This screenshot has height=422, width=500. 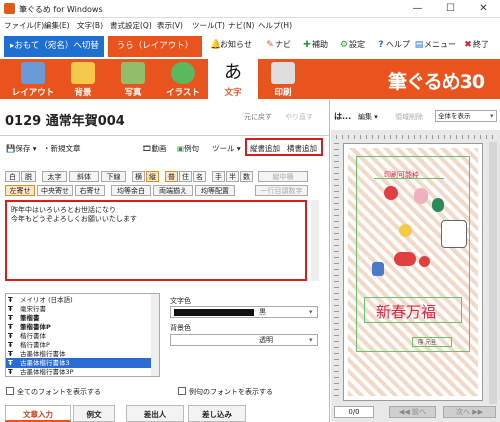 I want to click on align-left: 左寄せ, so click(x=20, y=190).